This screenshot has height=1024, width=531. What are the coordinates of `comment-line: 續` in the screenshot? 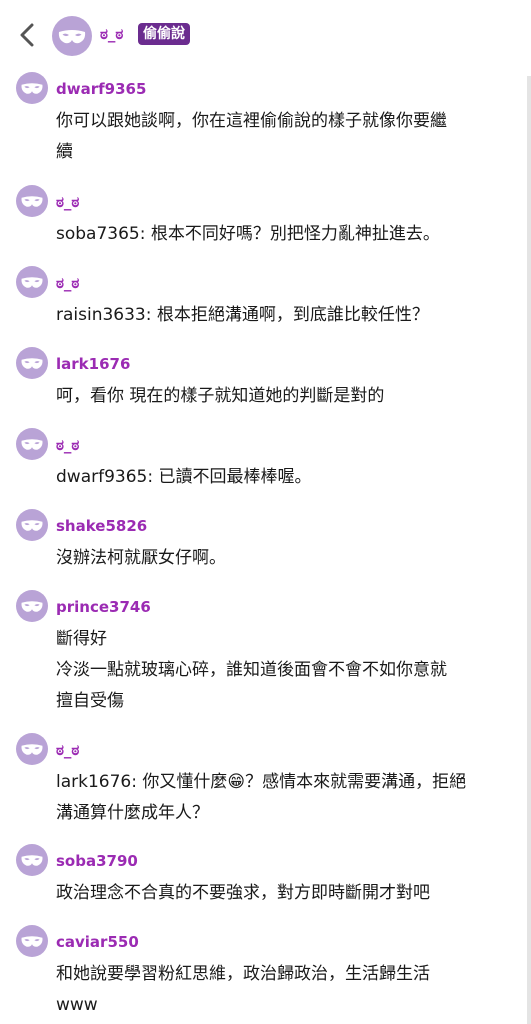 It's located at (64, 152).